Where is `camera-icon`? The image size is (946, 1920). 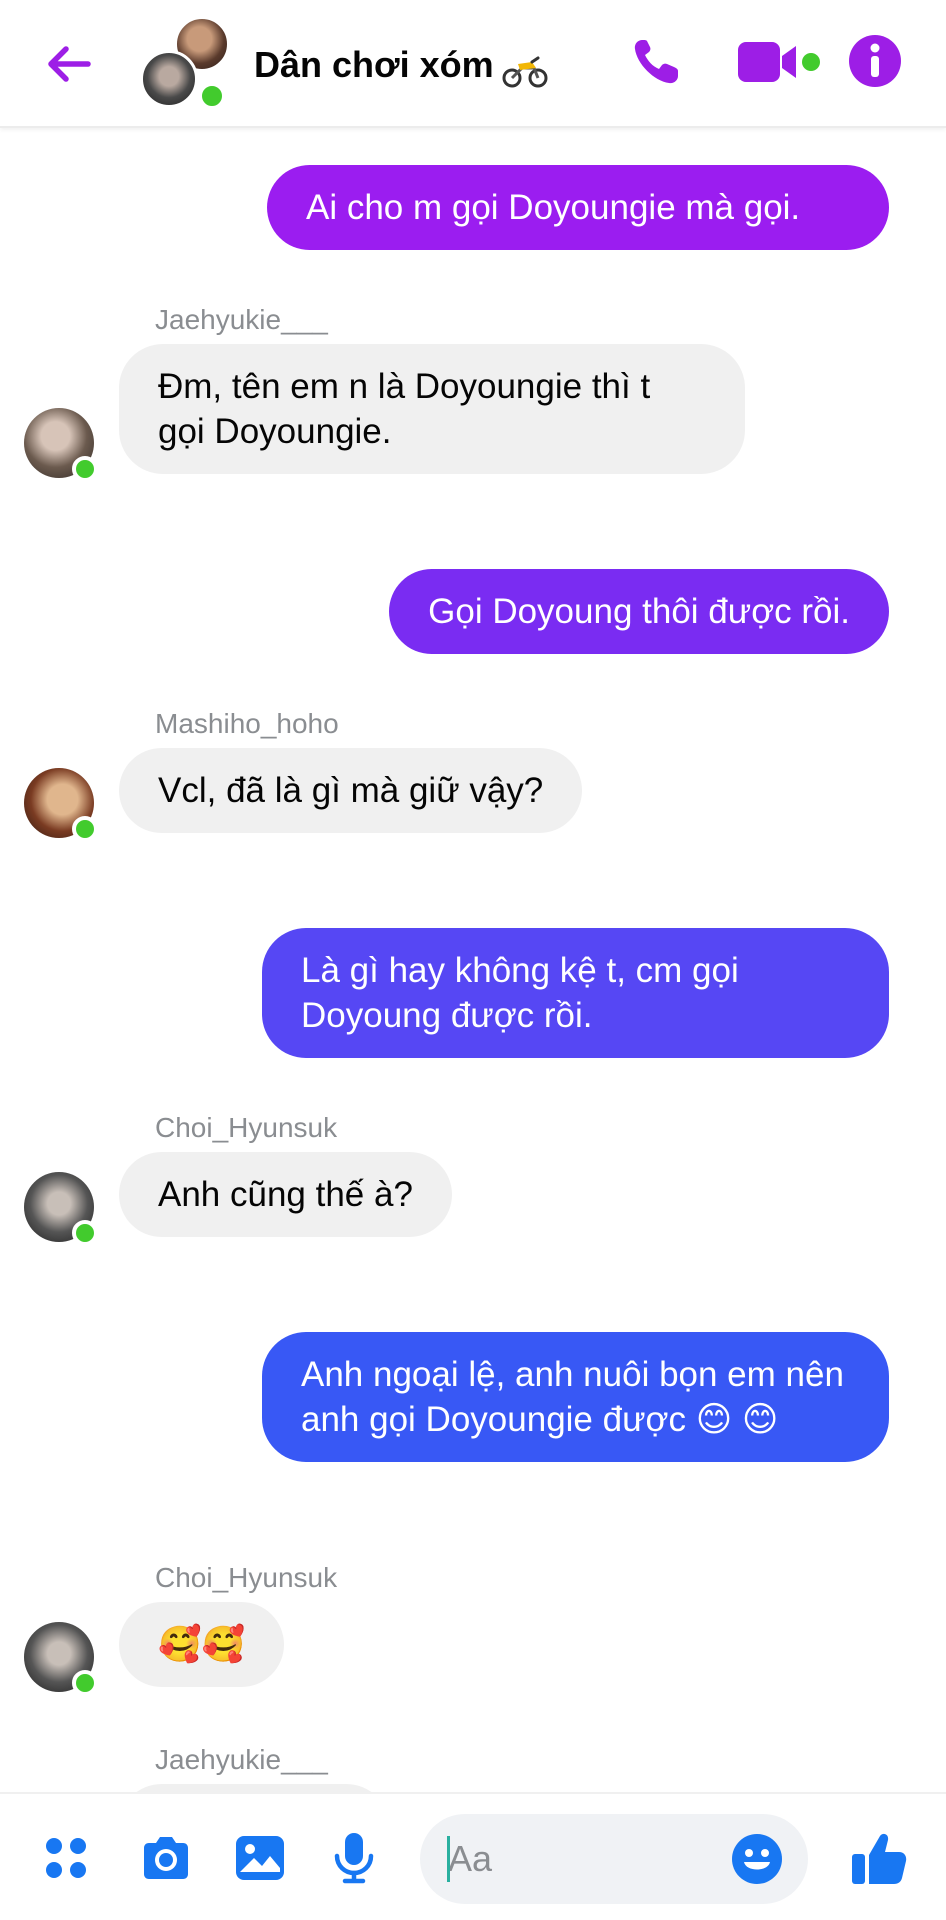 camera-icon is located at coordinates (166, 1858).